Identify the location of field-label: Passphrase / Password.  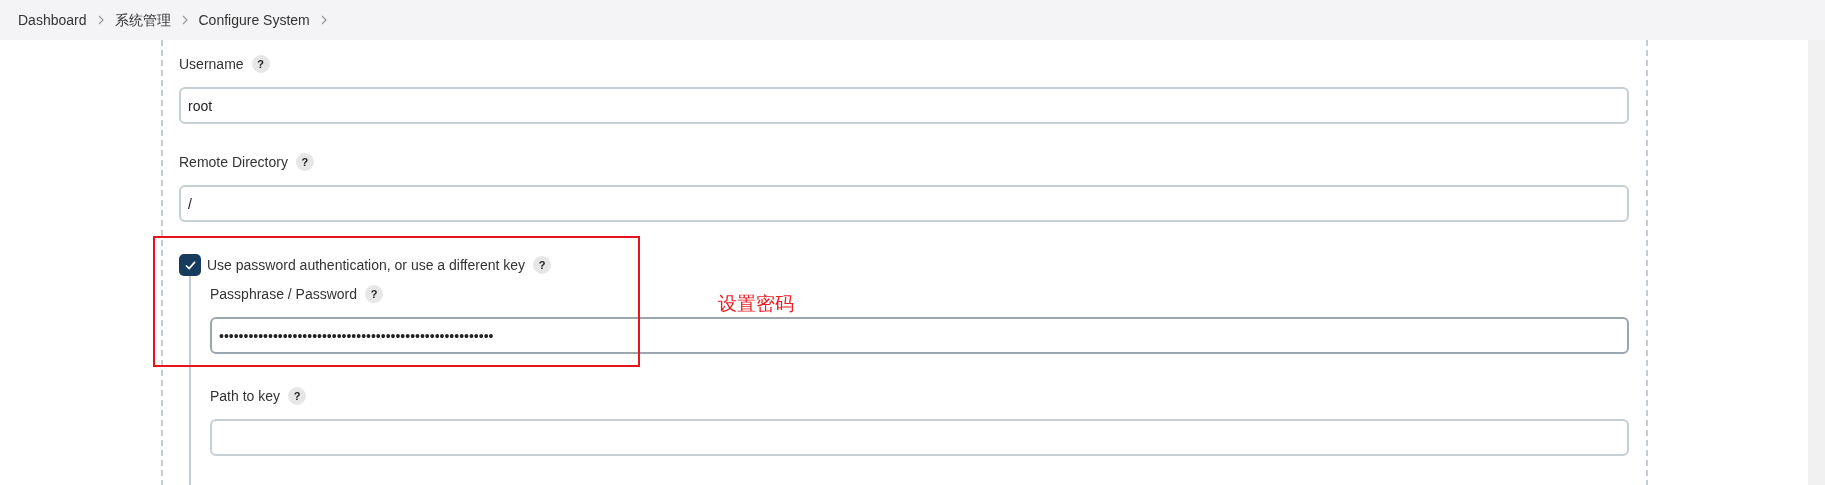
(284, 294).